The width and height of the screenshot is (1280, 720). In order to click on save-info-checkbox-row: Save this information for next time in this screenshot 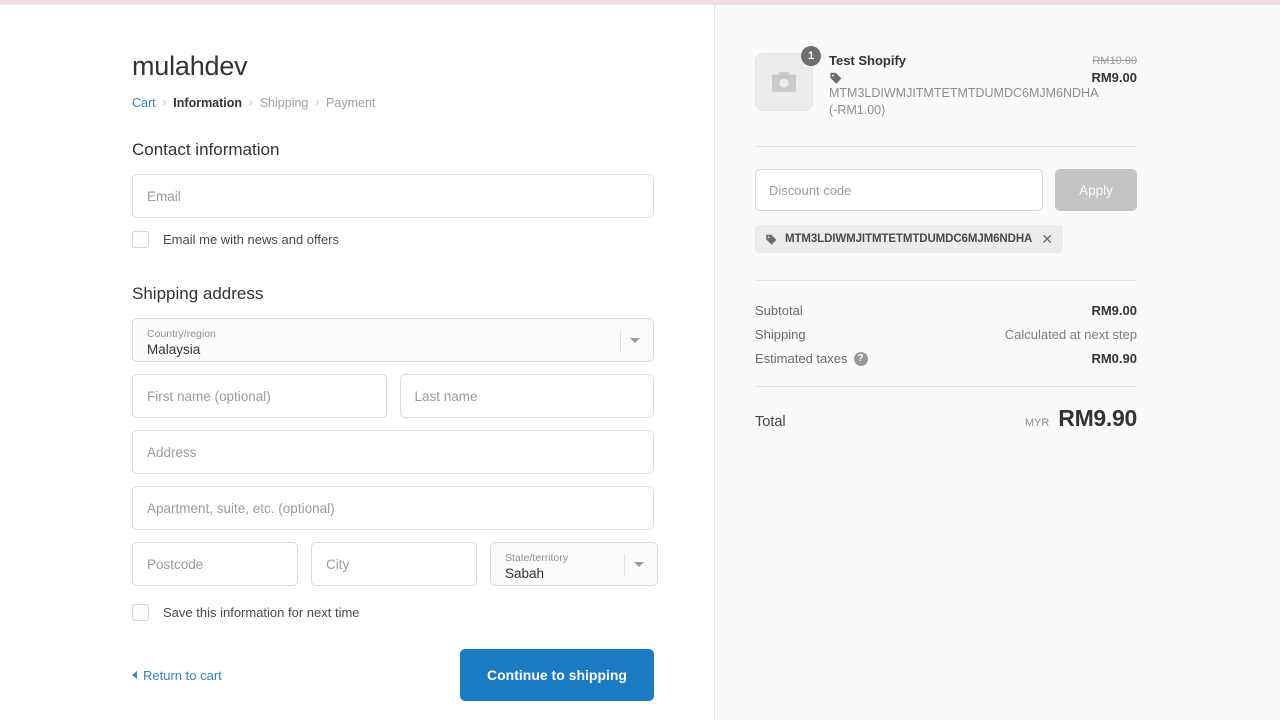, I will do `click(393, 612)`.